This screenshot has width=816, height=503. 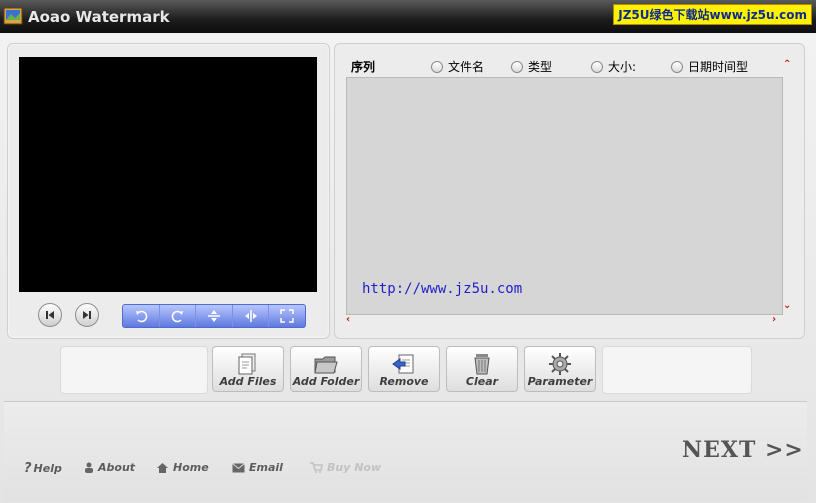 What do you see at coordinates (712, 14) in the screenshot?
I see `watermark-badge: JZ5U绿色下载站www.jz5u.com` at bounding box center [712, 14].